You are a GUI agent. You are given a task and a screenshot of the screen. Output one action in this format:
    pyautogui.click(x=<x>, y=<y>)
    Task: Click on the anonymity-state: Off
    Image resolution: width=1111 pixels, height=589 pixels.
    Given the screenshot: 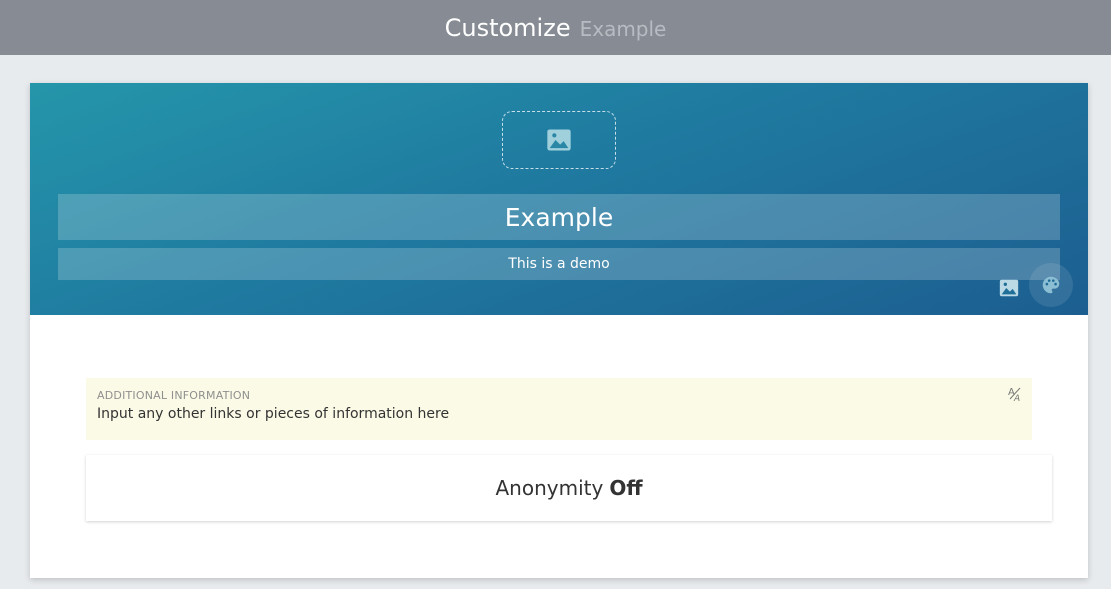 What is the action you would take?
    pyautogui.click(x=626, y=488)
    